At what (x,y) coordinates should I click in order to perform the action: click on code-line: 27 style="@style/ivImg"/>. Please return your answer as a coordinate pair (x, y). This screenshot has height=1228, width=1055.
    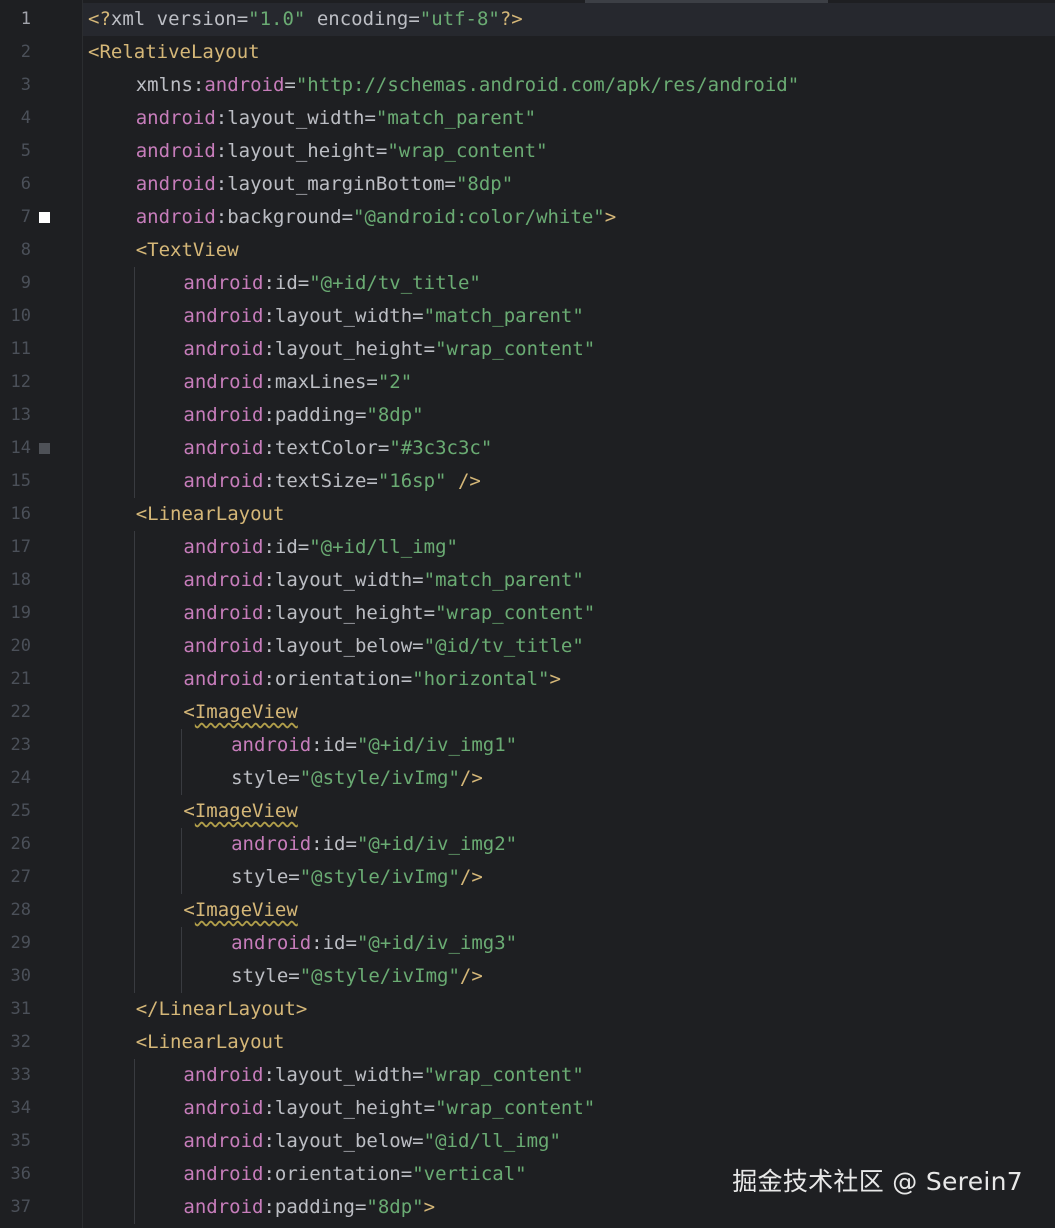
    Looking at the image, I should click on (527, 877).